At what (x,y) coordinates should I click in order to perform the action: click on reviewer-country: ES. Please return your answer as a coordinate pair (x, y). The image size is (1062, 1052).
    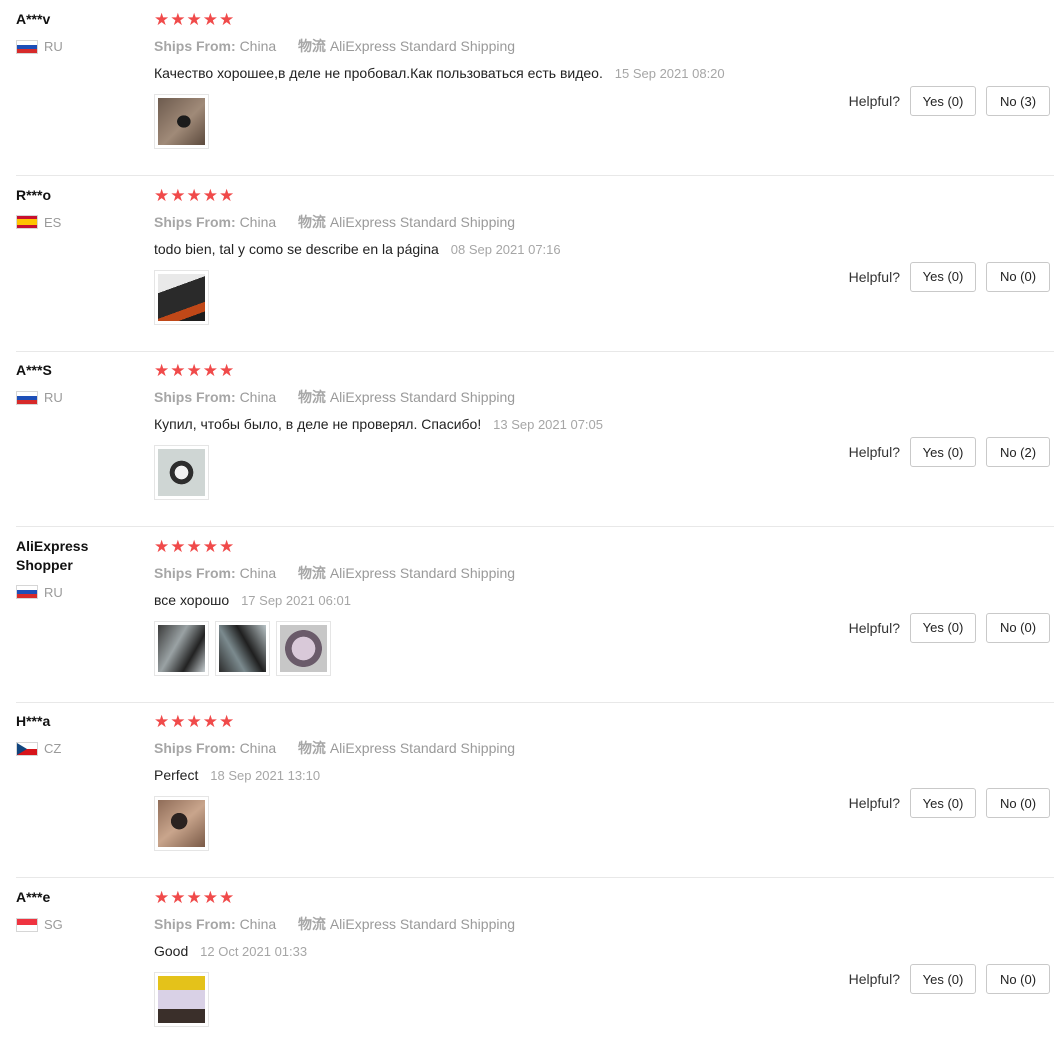
    Looking at the image, I should click on (76, 222).